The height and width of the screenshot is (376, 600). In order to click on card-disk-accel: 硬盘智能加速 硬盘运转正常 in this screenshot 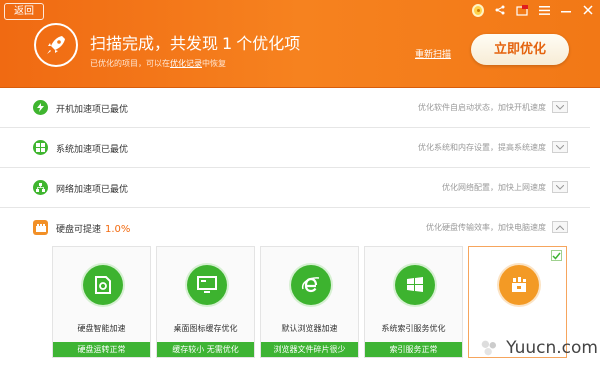, I will do `click(101, 302)`.